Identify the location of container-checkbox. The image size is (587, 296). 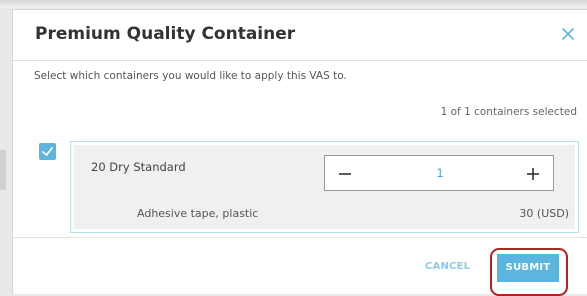
(47, 151).